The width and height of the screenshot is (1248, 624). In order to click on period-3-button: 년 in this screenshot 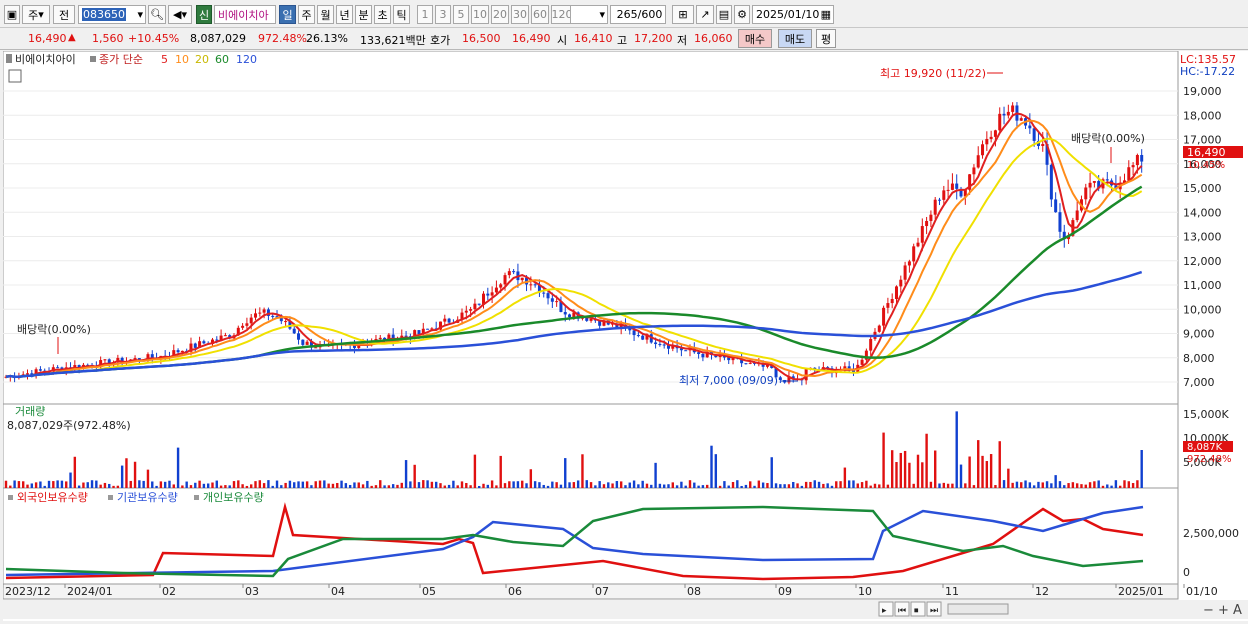, I will do `click(344, 14)`.